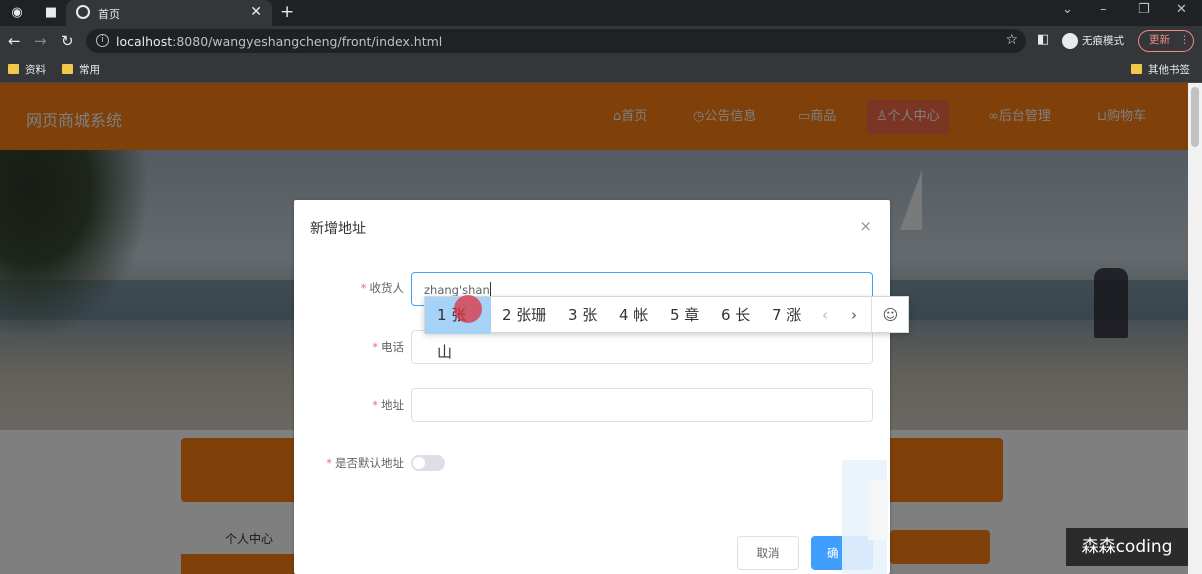  I want to click on ime-candidate-bar: 1 张山 2 张珊 3 张 4 帐 5 章 6 长 7 涨 ‹ › ☺, so click(666, 328).